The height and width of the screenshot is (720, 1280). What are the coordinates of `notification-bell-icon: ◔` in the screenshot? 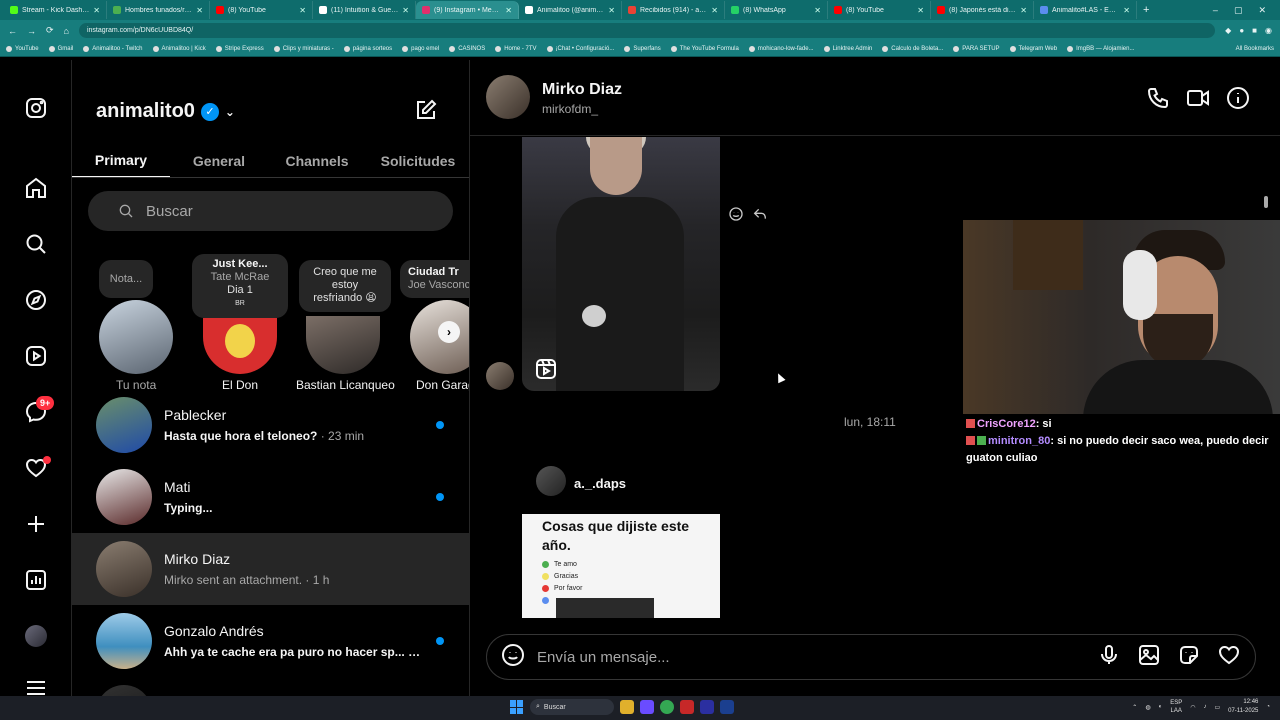 It's located at (1268, 707).